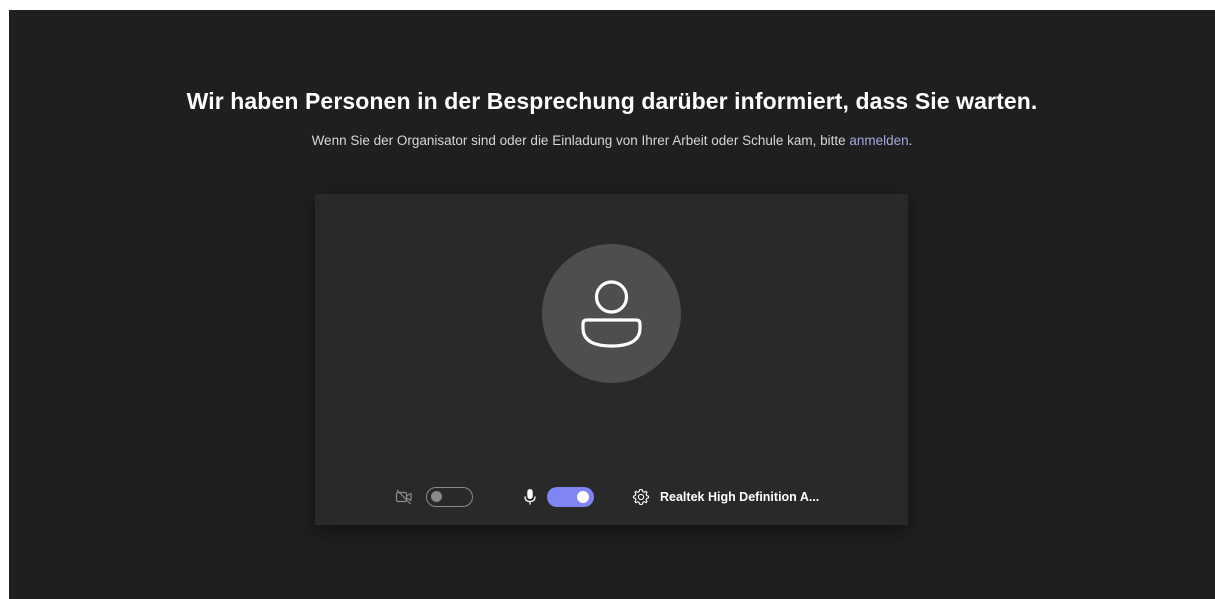 This screenshot has width=1215, height=599. Describe the element at coordinates (404, 497) in the screenshot. I see `camera-off-icon` at that location.